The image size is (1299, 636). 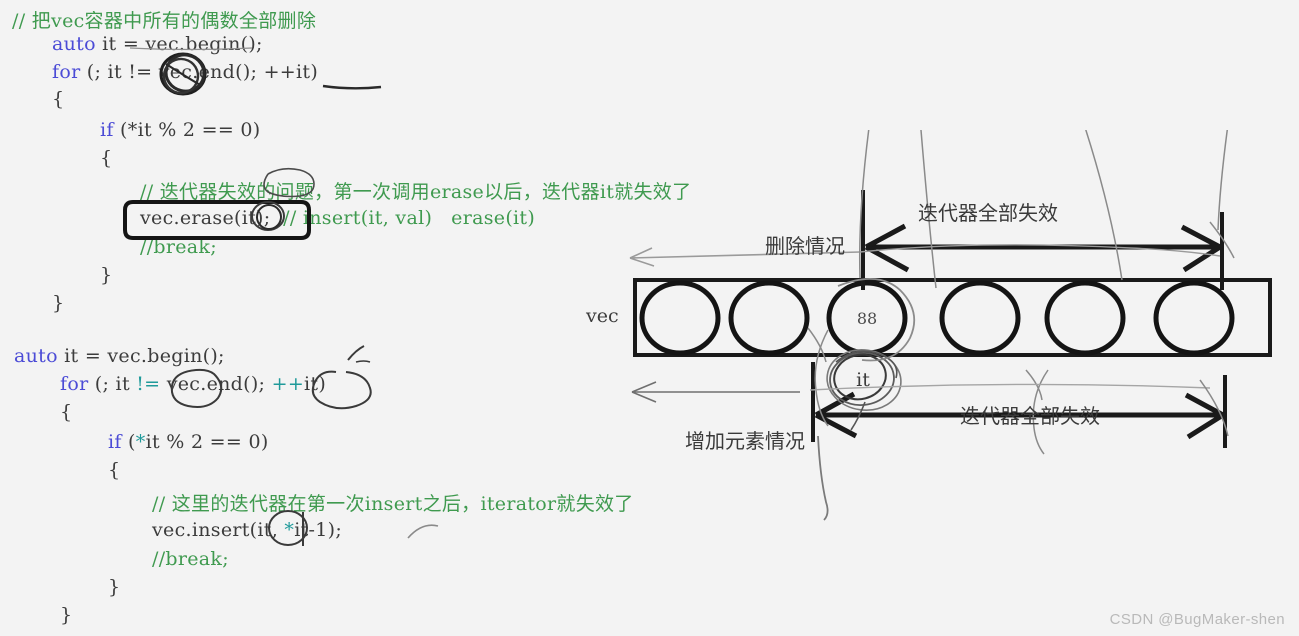 What do you see at coordinates (207, 442) in the screenshot?
I see `code-token: it % 2 == 0)` at bounding box center [207, 442].